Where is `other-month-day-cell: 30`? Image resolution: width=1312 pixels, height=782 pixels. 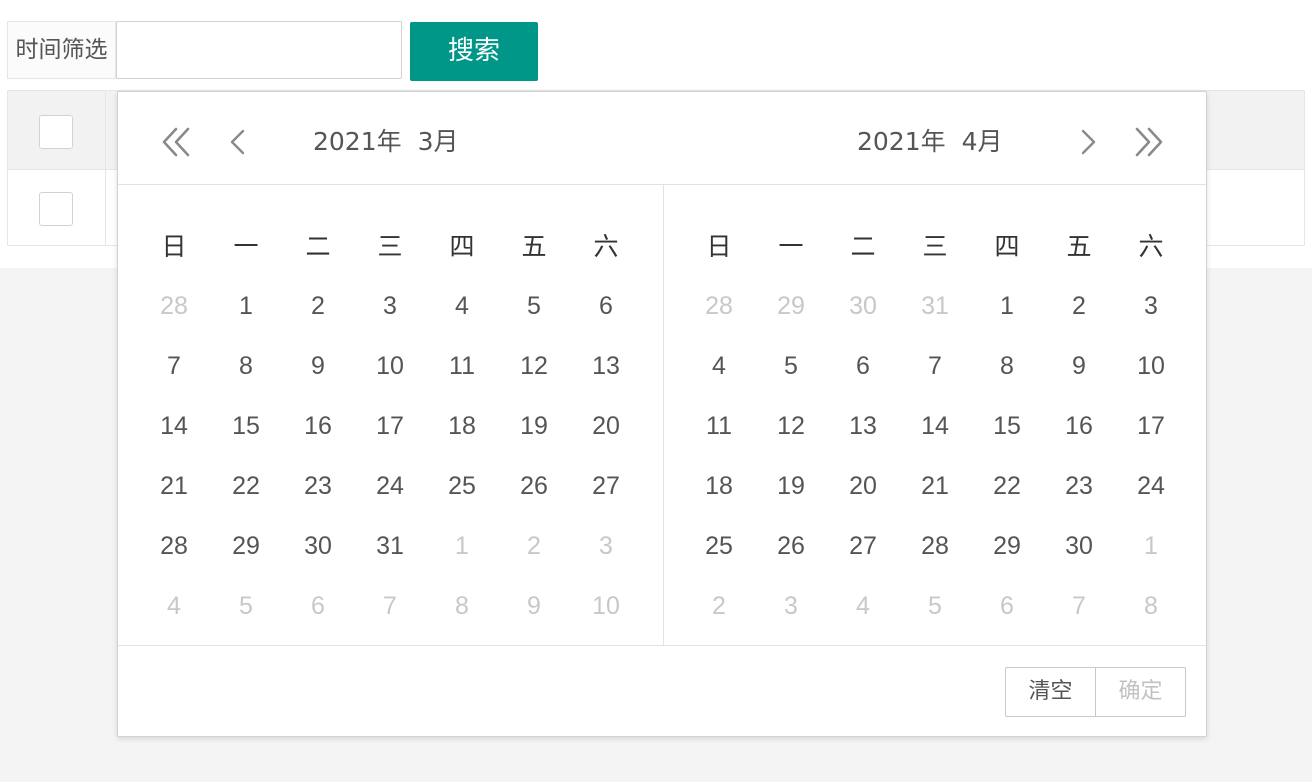 other-month-day-cell: 30 is located at coordinates (863, 306).